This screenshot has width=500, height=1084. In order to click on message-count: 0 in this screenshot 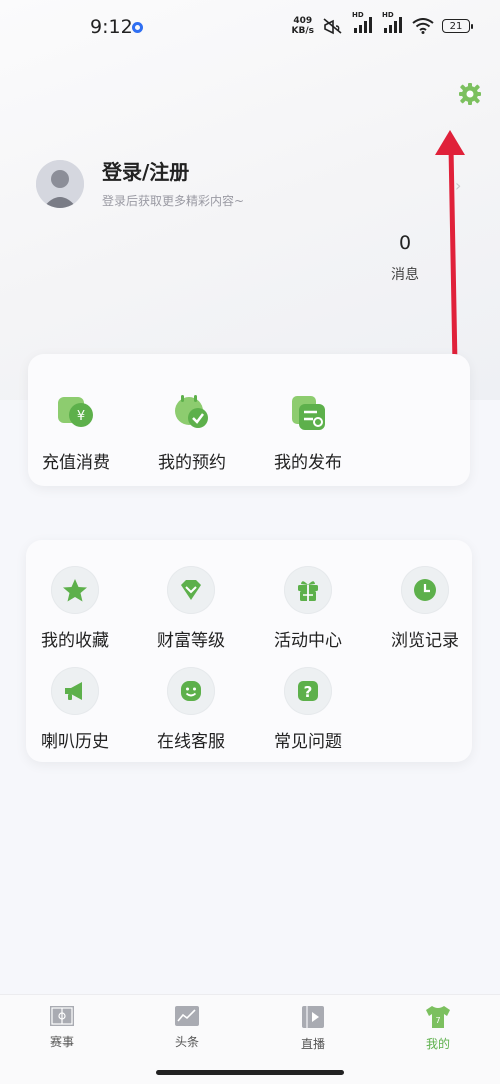, I will do `click(405, 243)`.